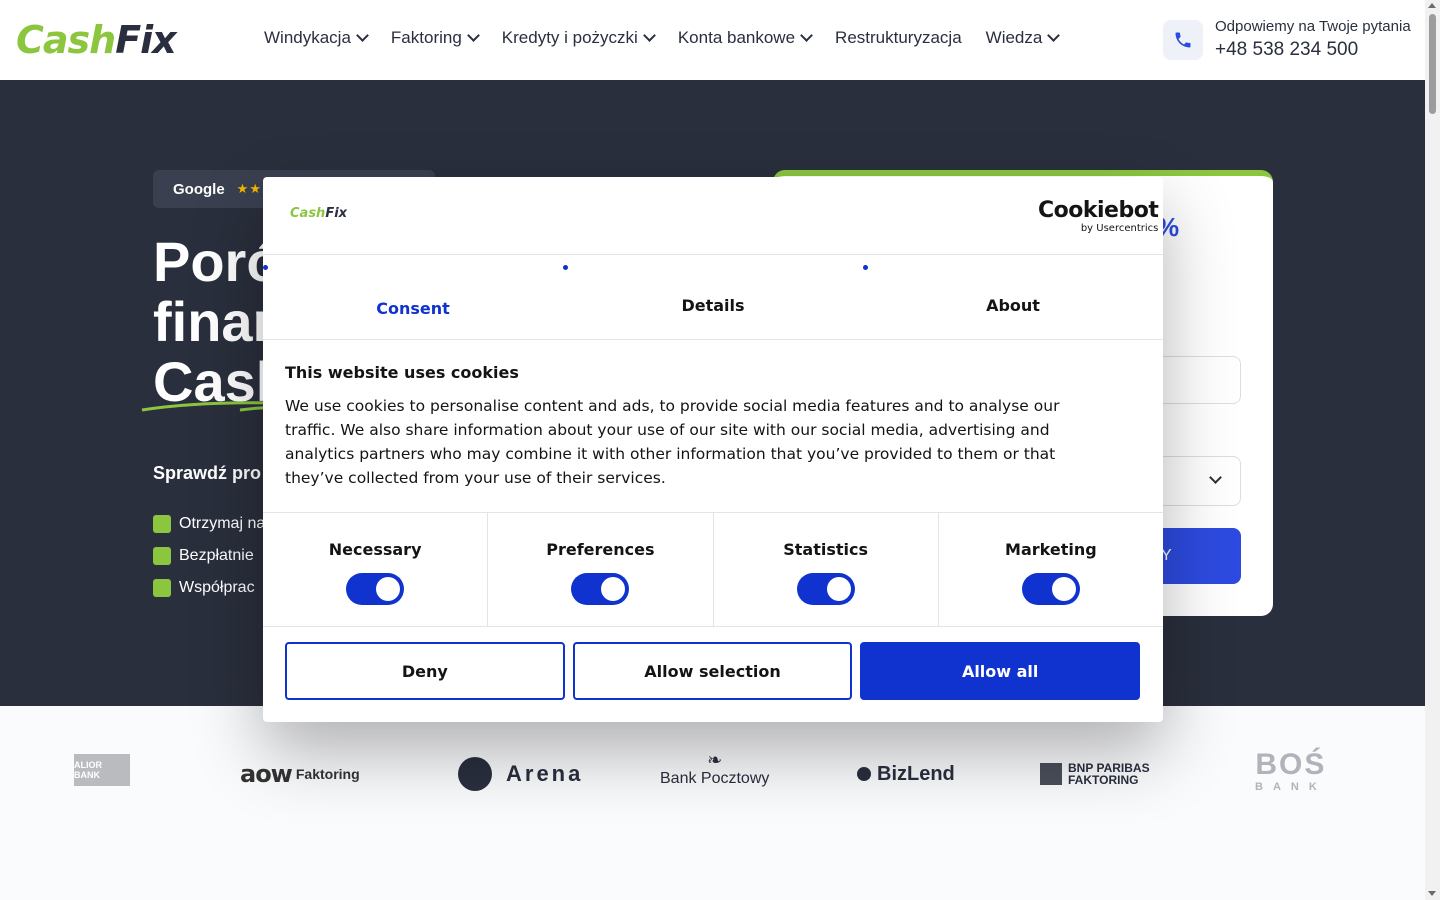 Image resolution: width=1440 pixels, height=900 pixels. What do you see at coordinates (318, 213) in the screenshot?
I see `dialog-site-logo: CashFix` at bounding box center [318, 213].